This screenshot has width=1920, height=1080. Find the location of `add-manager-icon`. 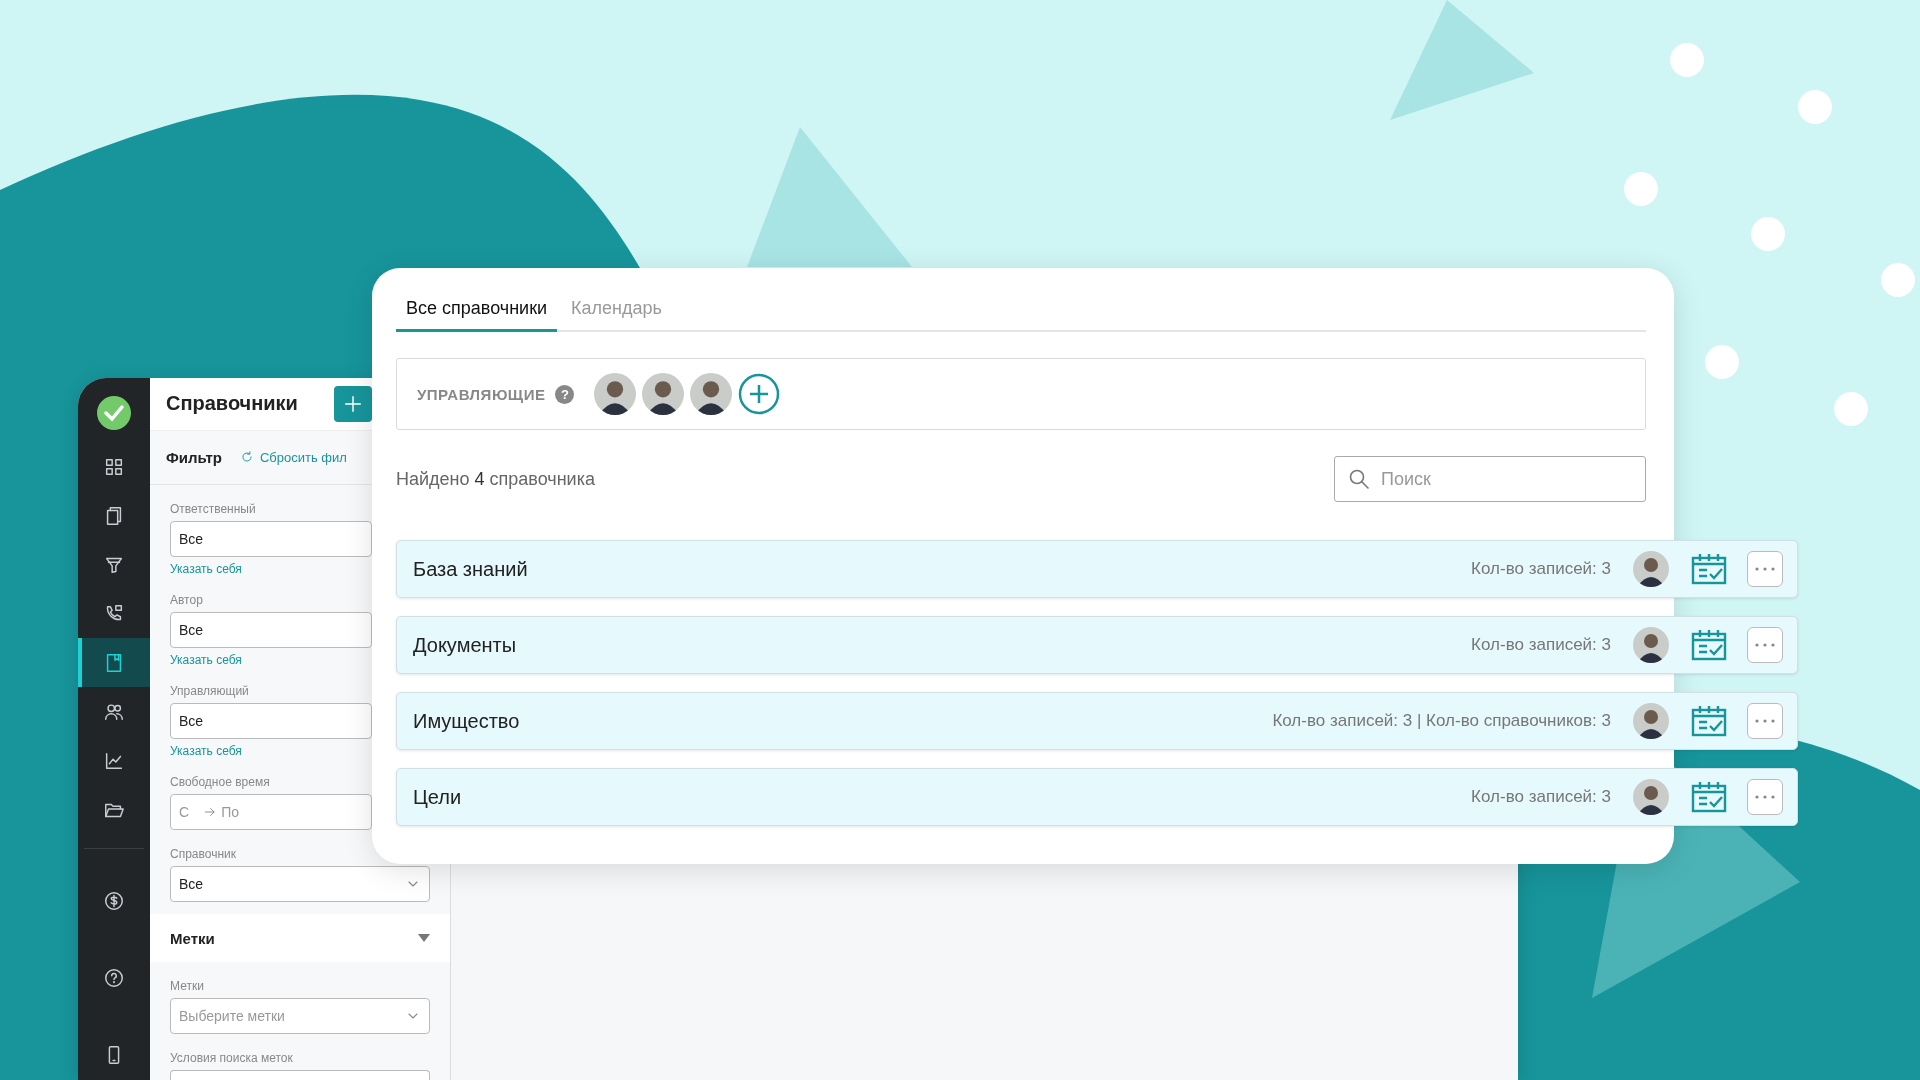

add-manager-icon is located at coordinates (759, 394).